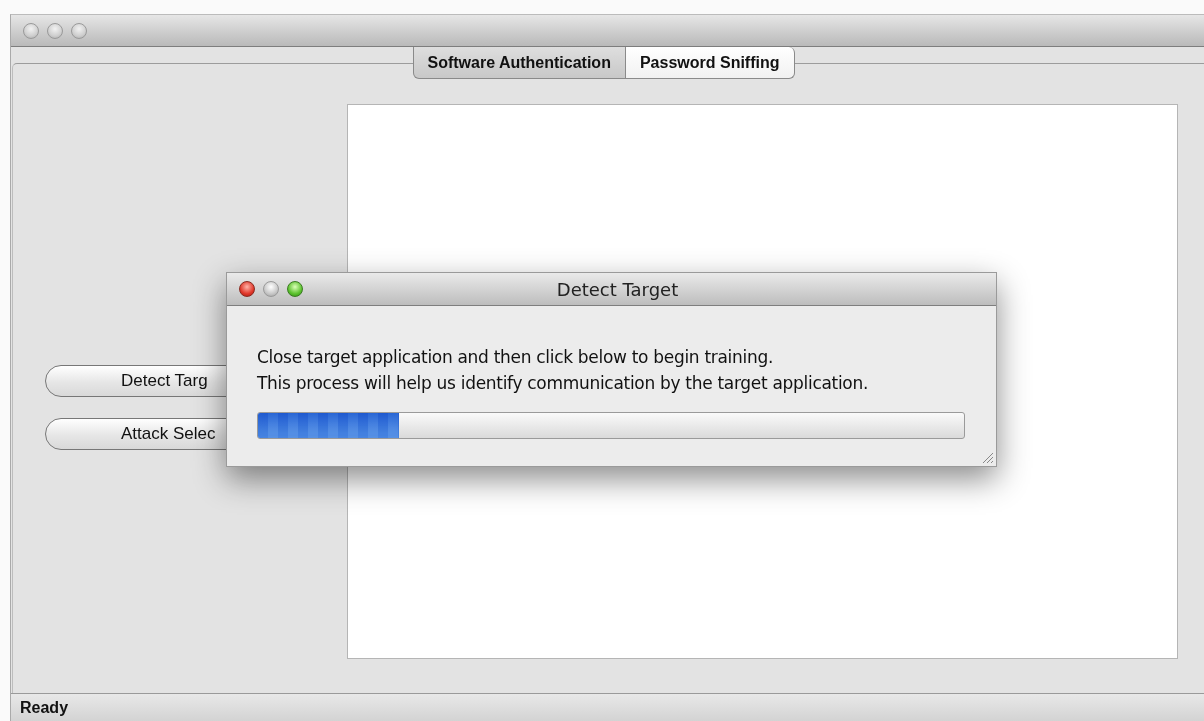 Image resolution: width=1204 pixels, height=721 pixels. Describe the element at coordinates (617, 289) in the screenshot. I see `dialog-title: Detect Target` at that location.